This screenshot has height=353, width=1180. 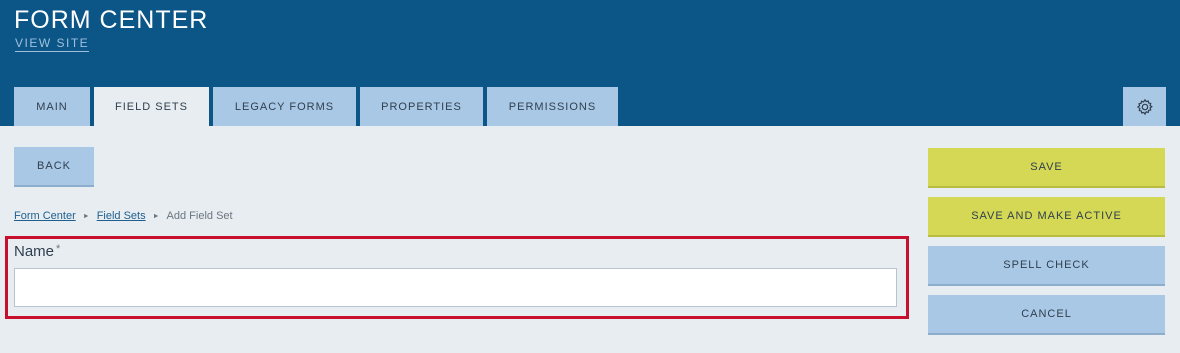 What do you see at coordinates (552, 106) in the screenshot?
I see `tab-permissions: PERMISSIONS` at bounding box center [552, 106].